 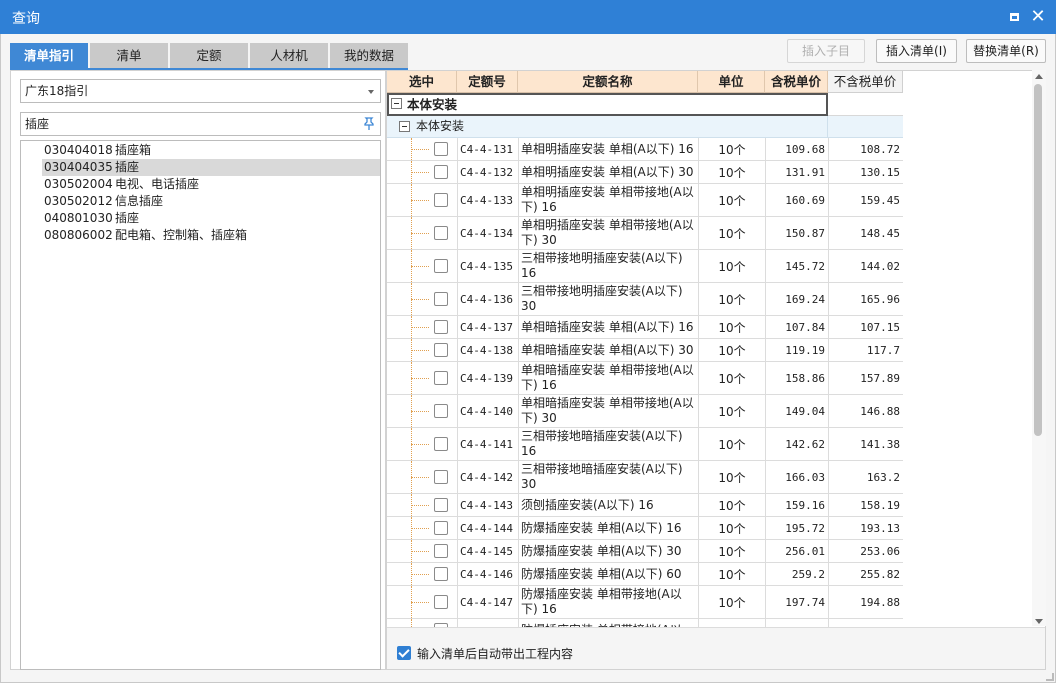 I want to click on table-row: C4-4-142 三相带接地暗插座安装(A以下) 30 10个 166.03 163.2, so click(x=645, y=477).